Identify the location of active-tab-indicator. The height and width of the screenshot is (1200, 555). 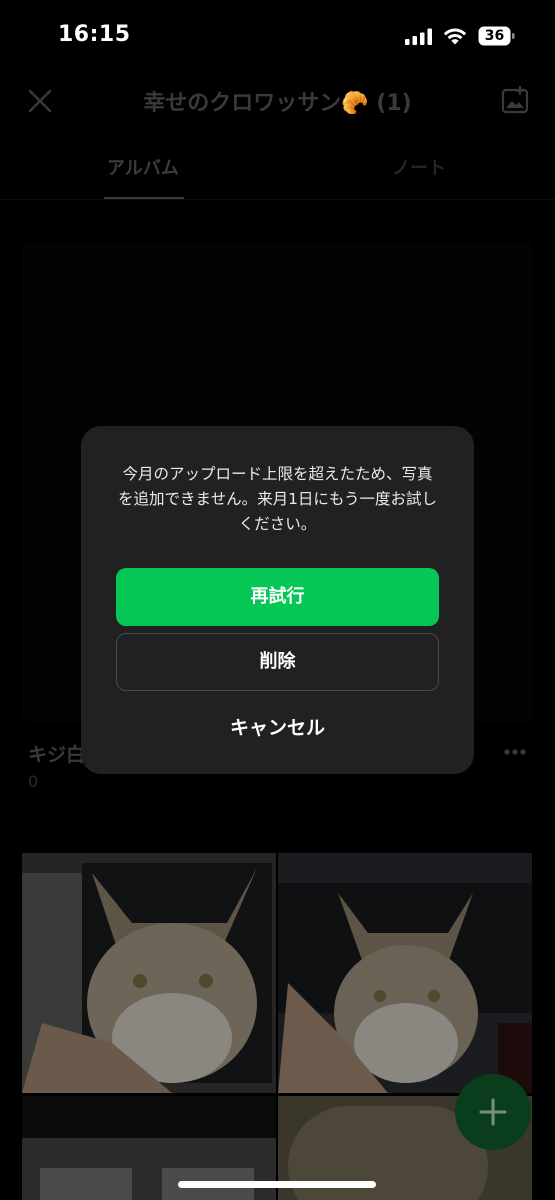
(144, 198).